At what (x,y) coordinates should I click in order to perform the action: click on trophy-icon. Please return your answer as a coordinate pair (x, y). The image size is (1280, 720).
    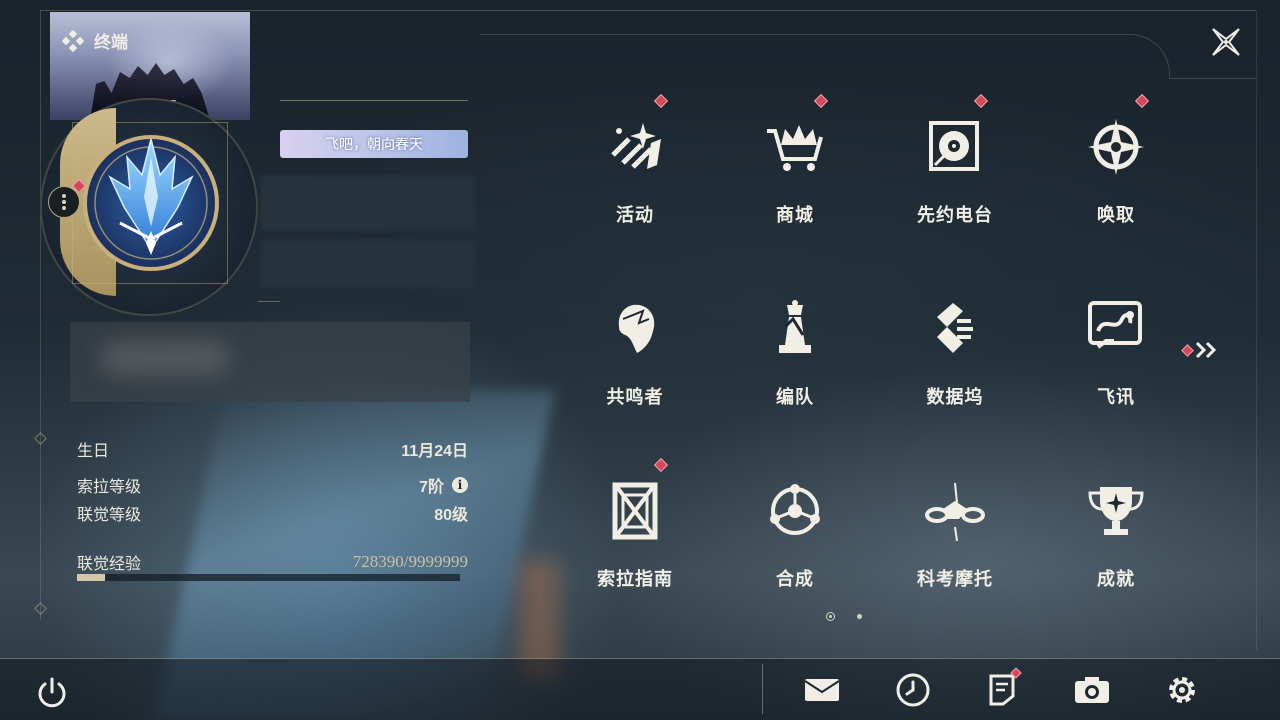
    Looking at the image, I should click on (1116, 511).